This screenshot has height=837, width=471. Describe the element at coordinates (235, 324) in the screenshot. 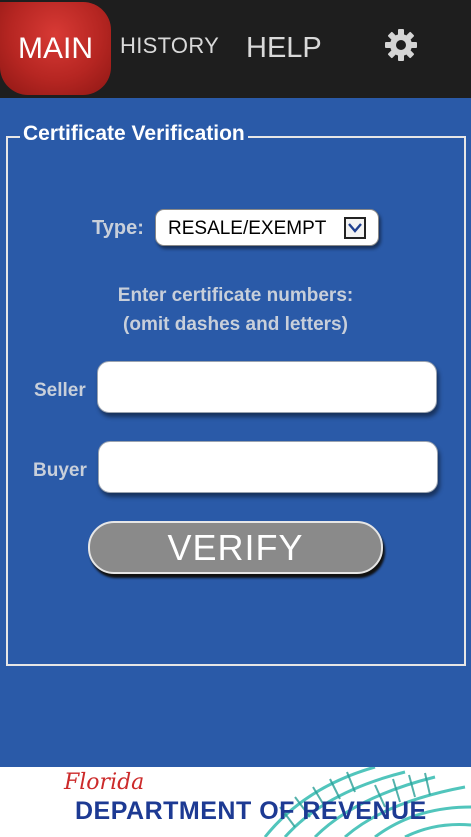

I see `instructions-line-2: (omit dashes and letters)` at that location.